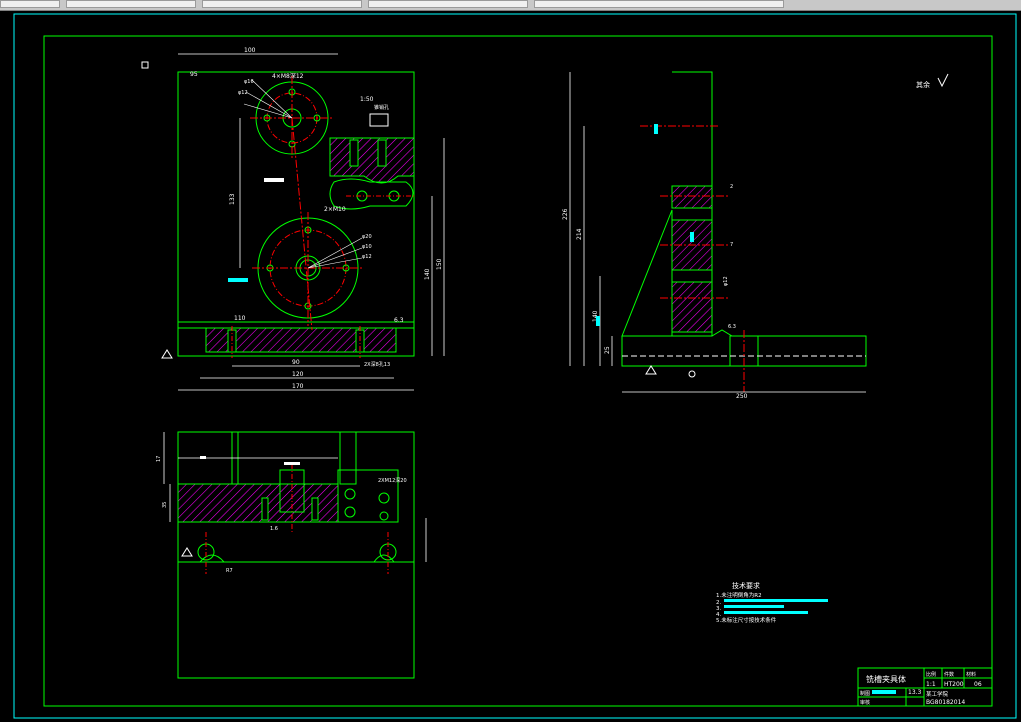 The image size is (1021, 722). What do you see at coordinates (731, 245) in the screenshot?
I see `dim-text: 7` at bounding box center [731, 245].